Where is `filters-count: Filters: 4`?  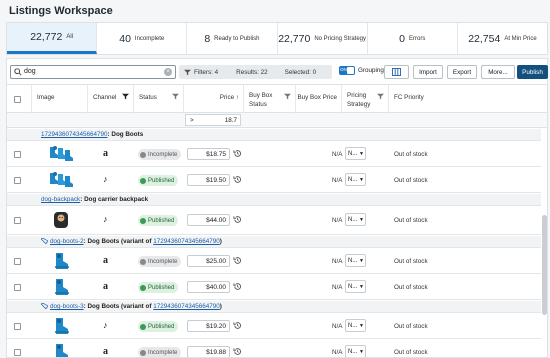
filters-count: Filters: 4 is located at coordinates (206, 72).